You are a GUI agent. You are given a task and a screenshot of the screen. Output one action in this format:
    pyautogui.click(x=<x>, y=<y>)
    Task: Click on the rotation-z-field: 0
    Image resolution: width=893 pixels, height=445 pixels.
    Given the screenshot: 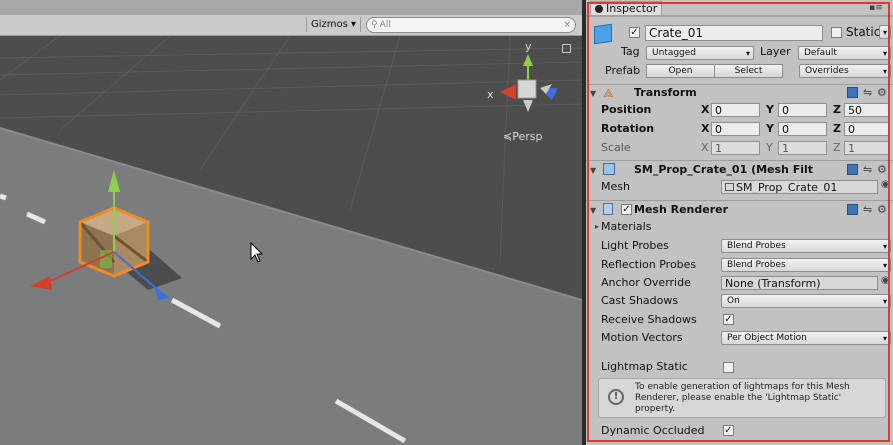 What is the action you would take?
    pyautogui.click(x=866, y=129)
    